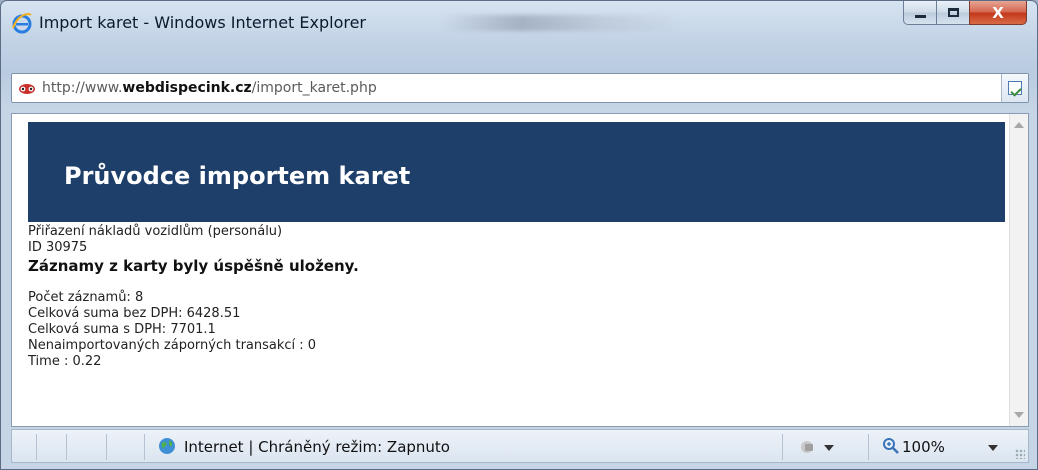 Image resolution: width=1038 pixels, height=470 pixels. I want to click on sum-with-vat: Celková suma s DPH: 7701.1, so click(122, 329).